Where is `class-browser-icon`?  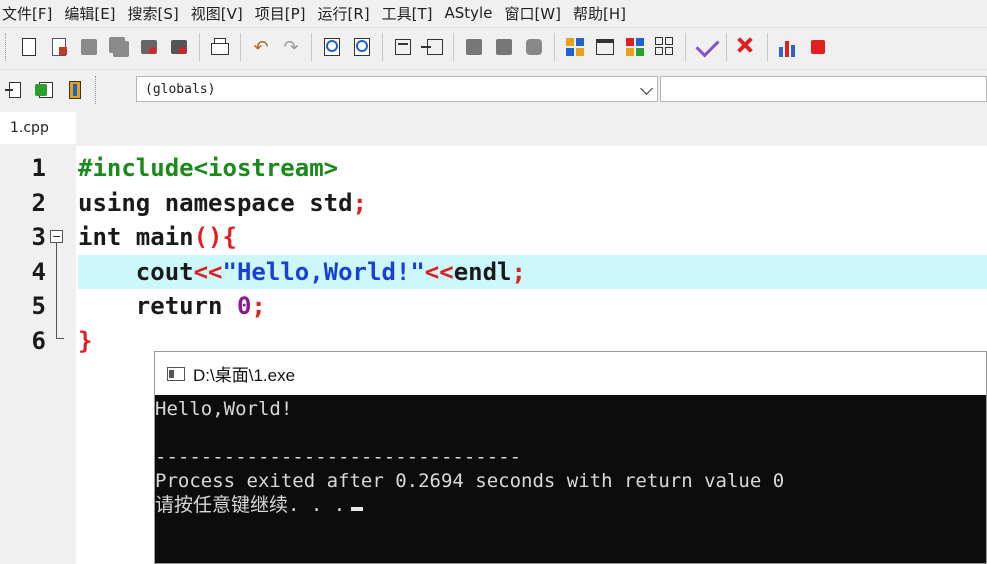
class-browser-icon is located at coordinates (635, 47).